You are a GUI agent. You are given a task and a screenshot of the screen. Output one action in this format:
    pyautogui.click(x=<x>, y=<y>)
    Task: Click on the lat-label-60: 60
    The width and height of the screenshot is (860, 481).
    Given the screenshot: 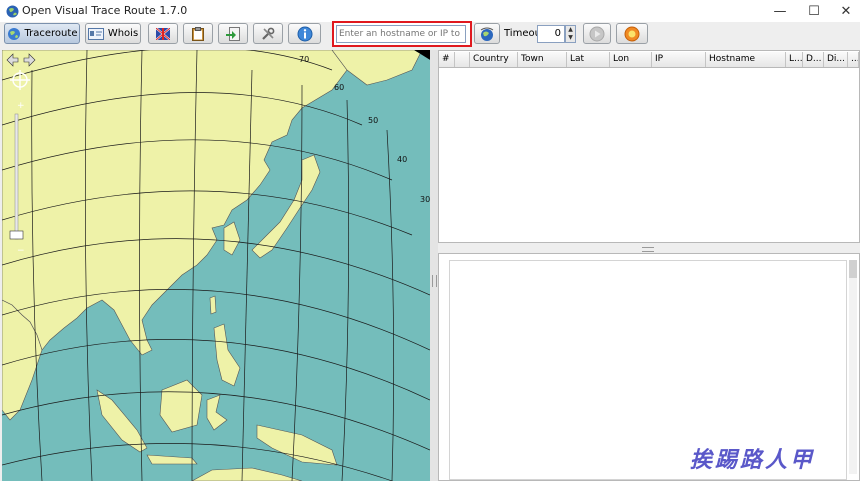 What is the action you would take?
    pyautogui.click(x=339, y=87)
    